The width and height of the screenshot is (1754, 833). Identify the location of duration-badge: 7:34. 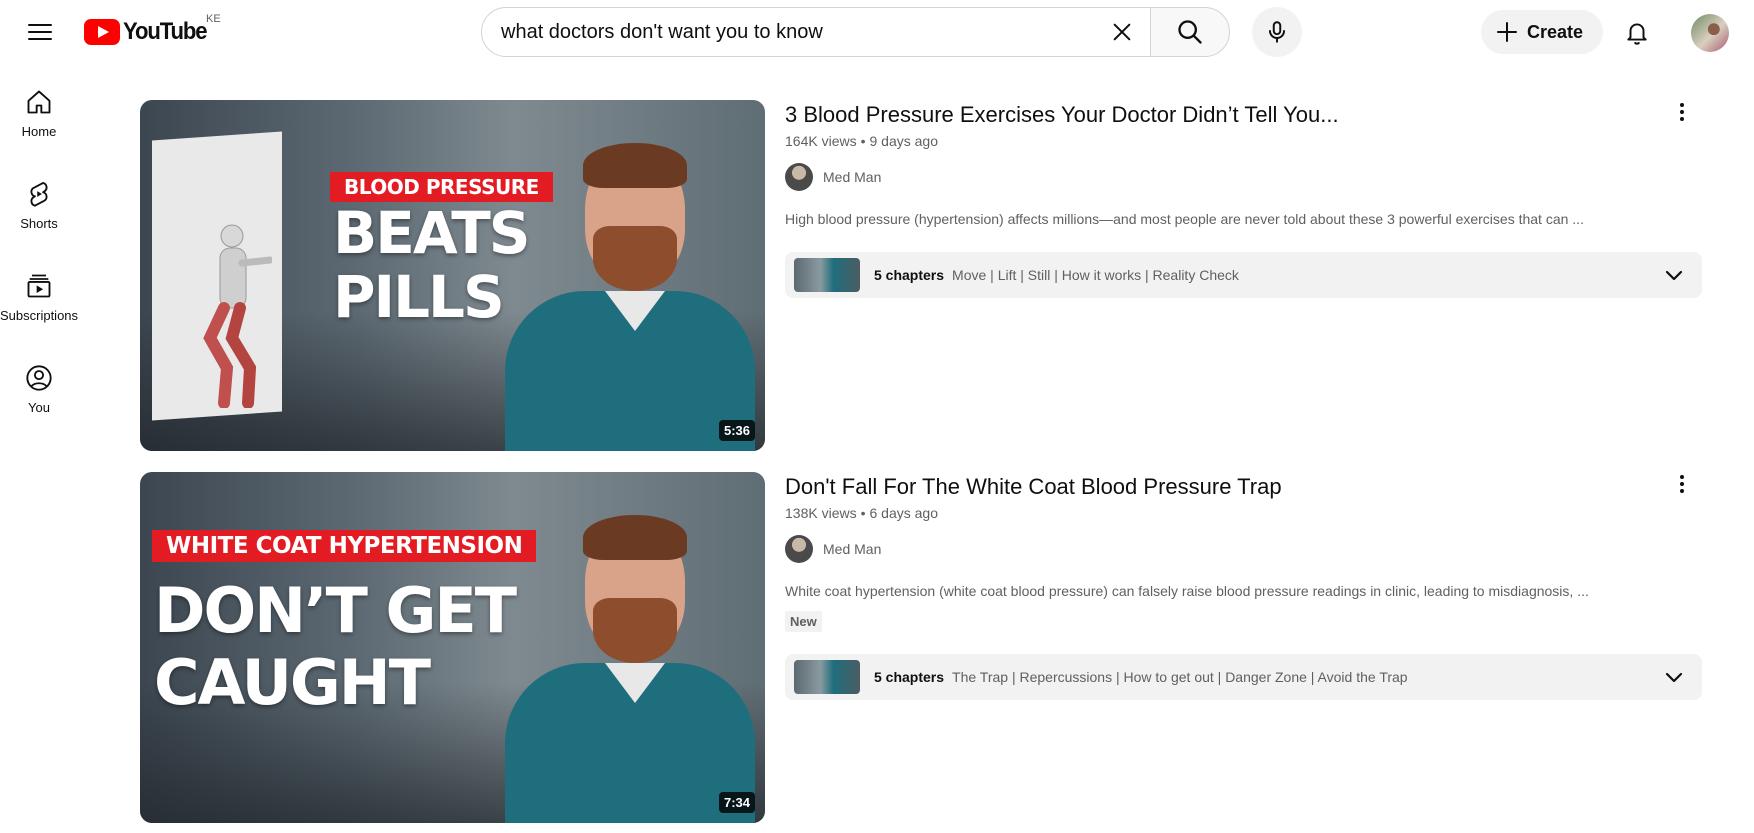
(736, 802).